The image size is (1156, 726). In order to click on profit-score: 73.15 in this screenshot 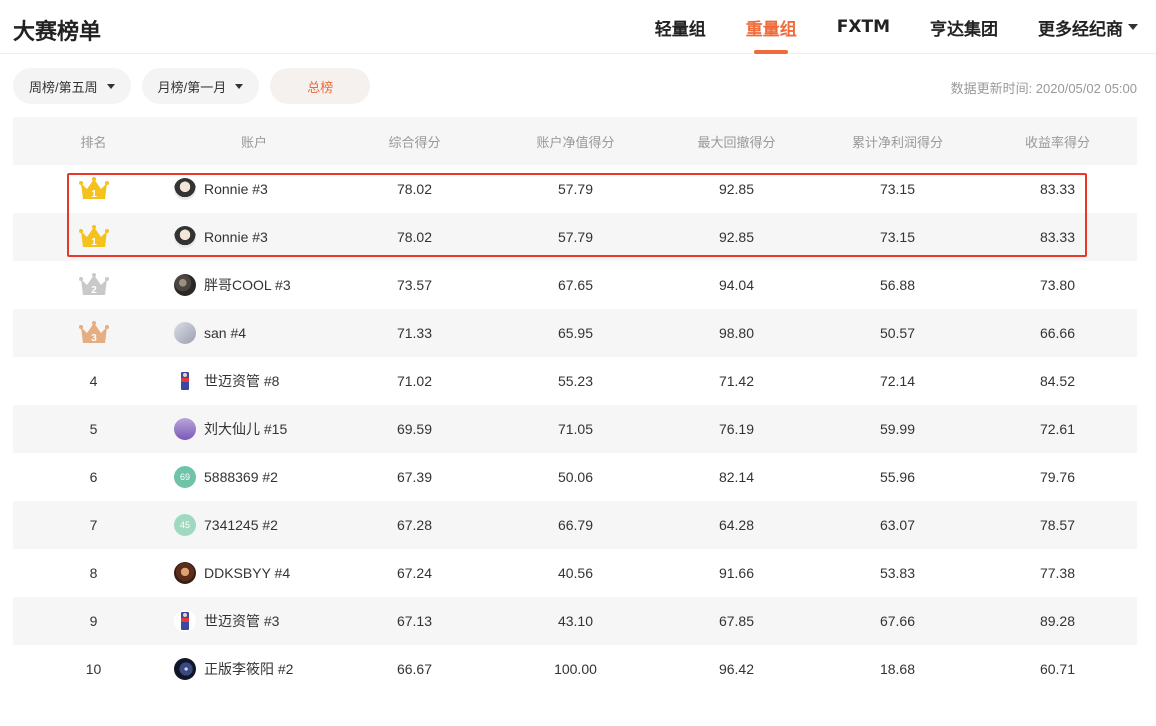, I will do `click(897, 189)`.